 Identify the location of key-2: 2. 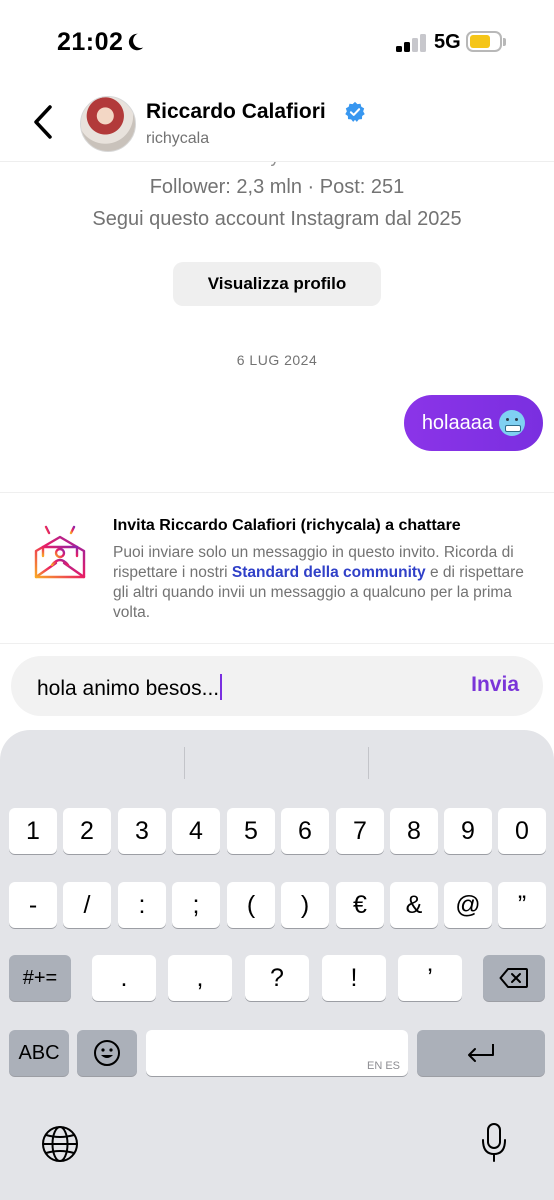
(87, 831).